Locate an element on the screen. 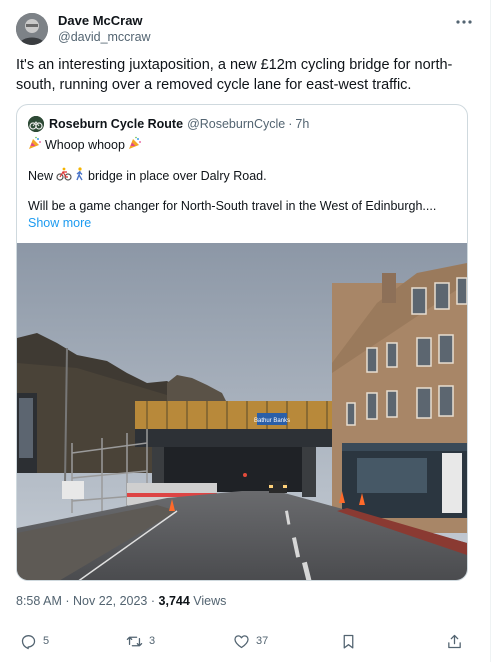 The image size is (491, 662). bookmark-icon is located at coordinates (348, 641).